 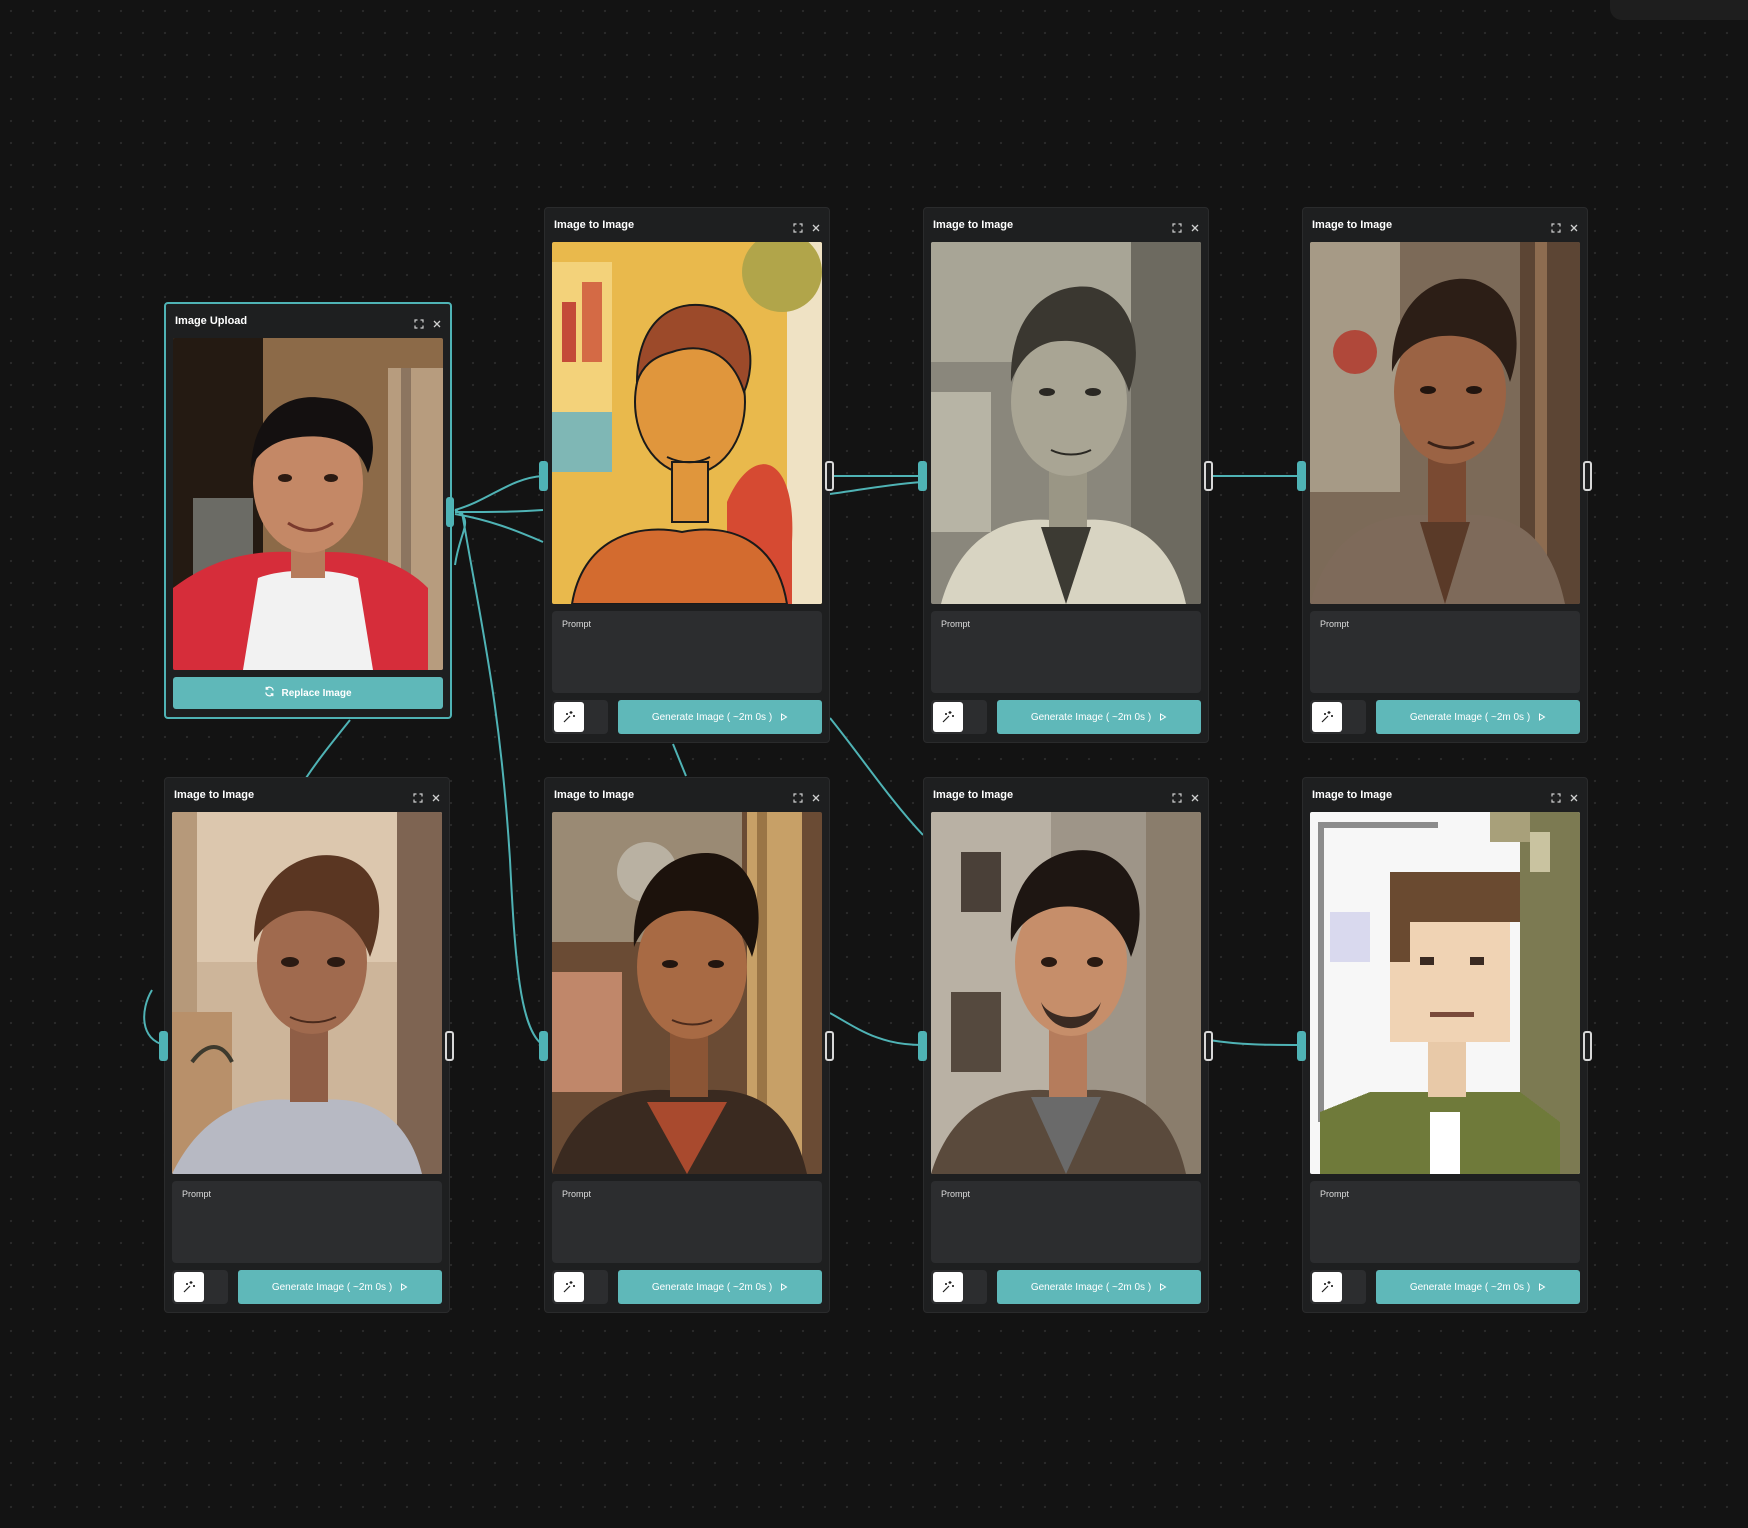 I want to click on generated-image-comic, so click(x=687, y=423).